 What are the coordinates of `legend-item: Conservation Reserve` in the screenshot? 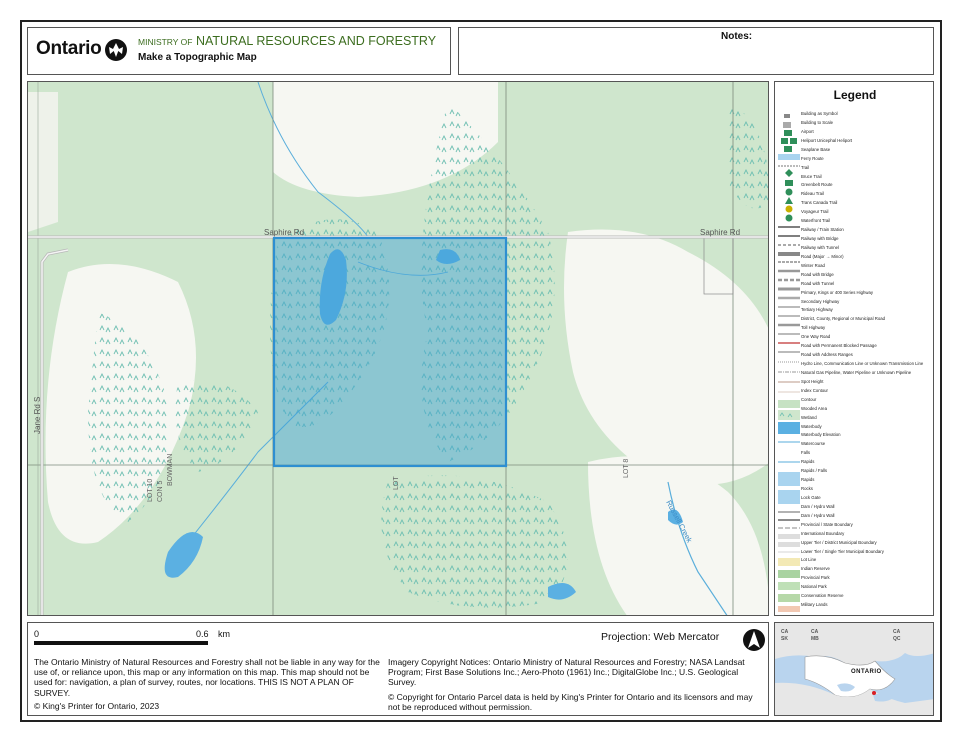 It's located at (822, 596).